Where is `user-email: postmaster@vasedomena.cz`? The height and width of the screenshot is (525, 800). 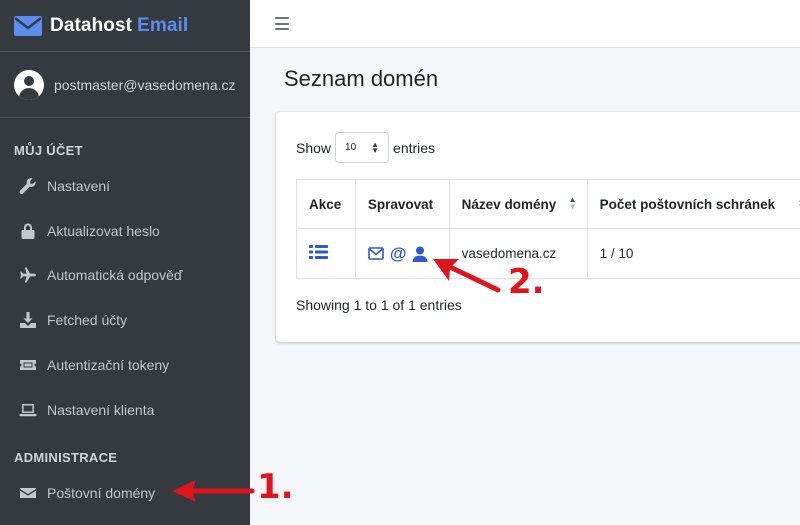 user-email: postmaster@vasedomena.cz is located at coordinates (145, 84).